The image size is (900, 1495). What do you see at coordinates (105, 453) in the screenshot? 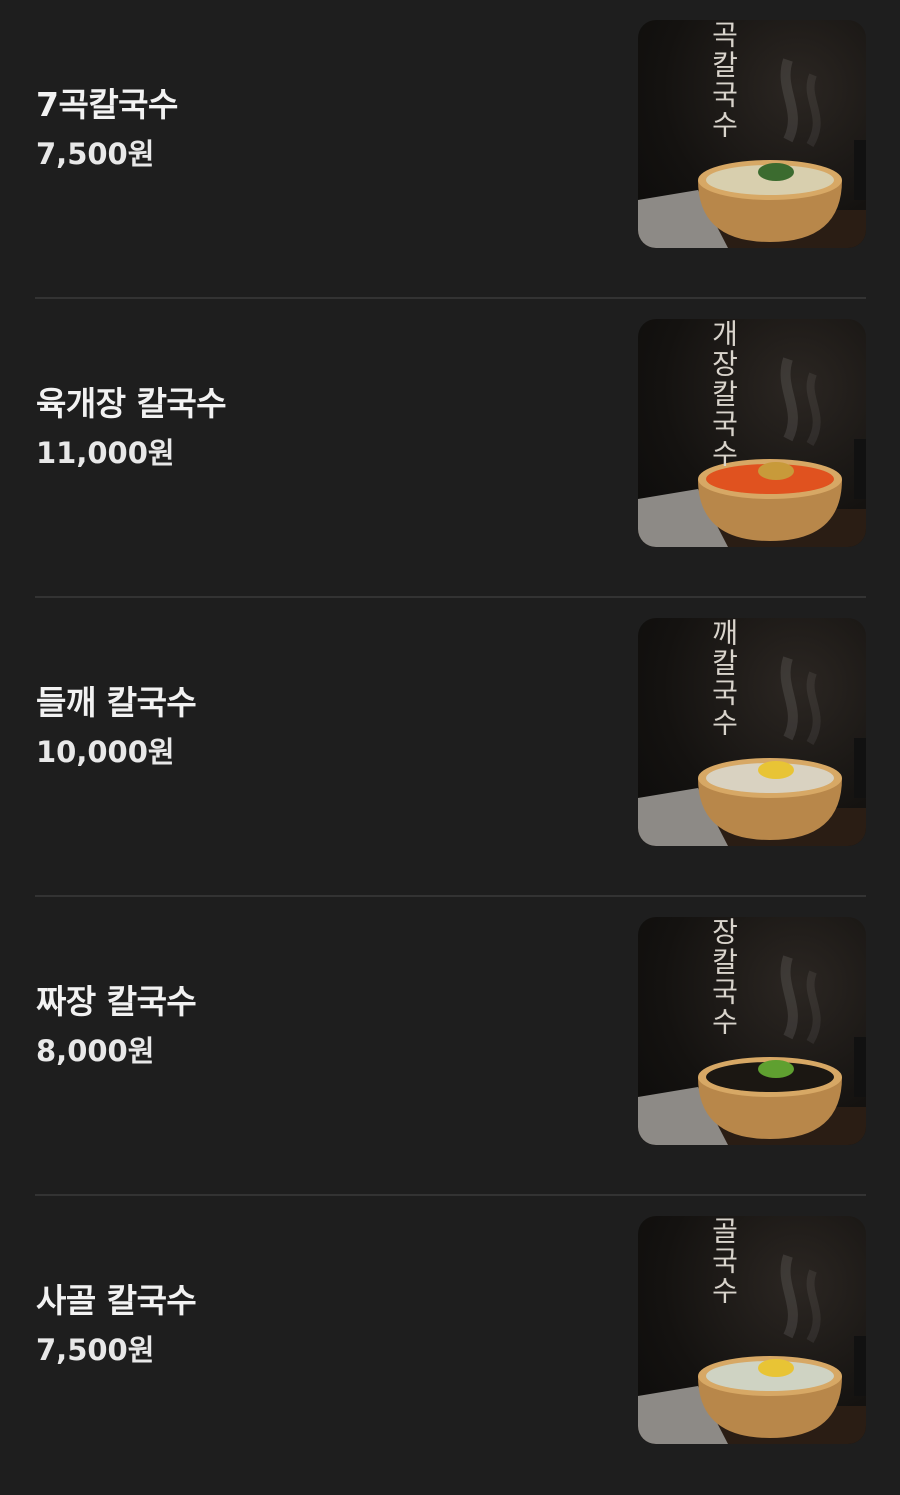
I see `menu-item-price: 11,000원` at bounding box center [105, 453].